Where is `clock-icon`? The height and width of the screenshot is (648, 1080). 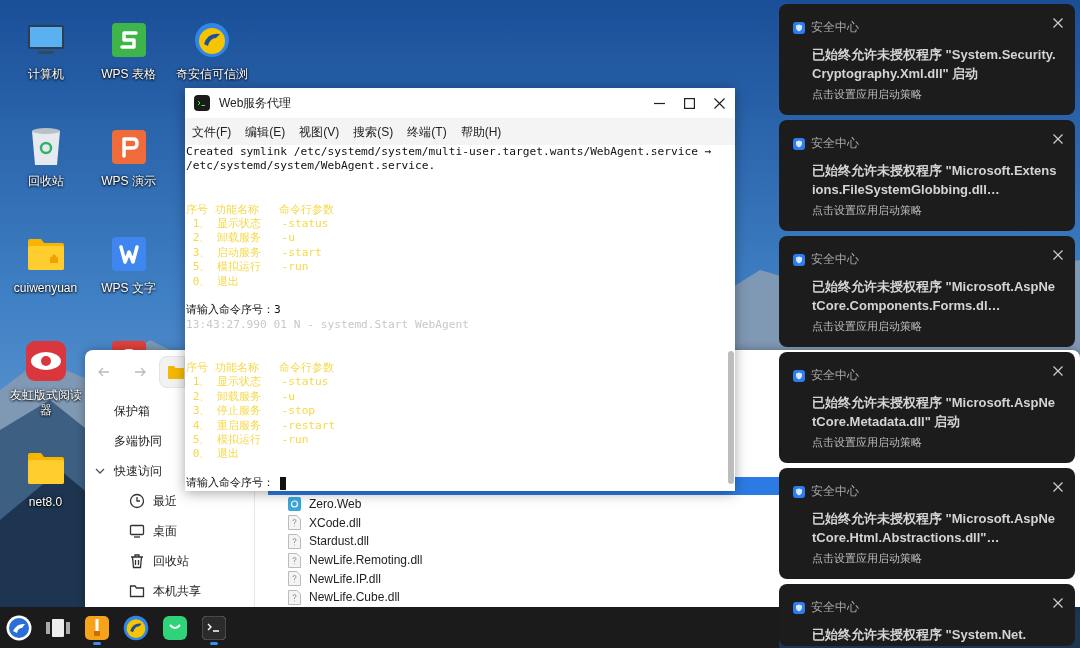 clock-icon is located at coordinates (137, 501).